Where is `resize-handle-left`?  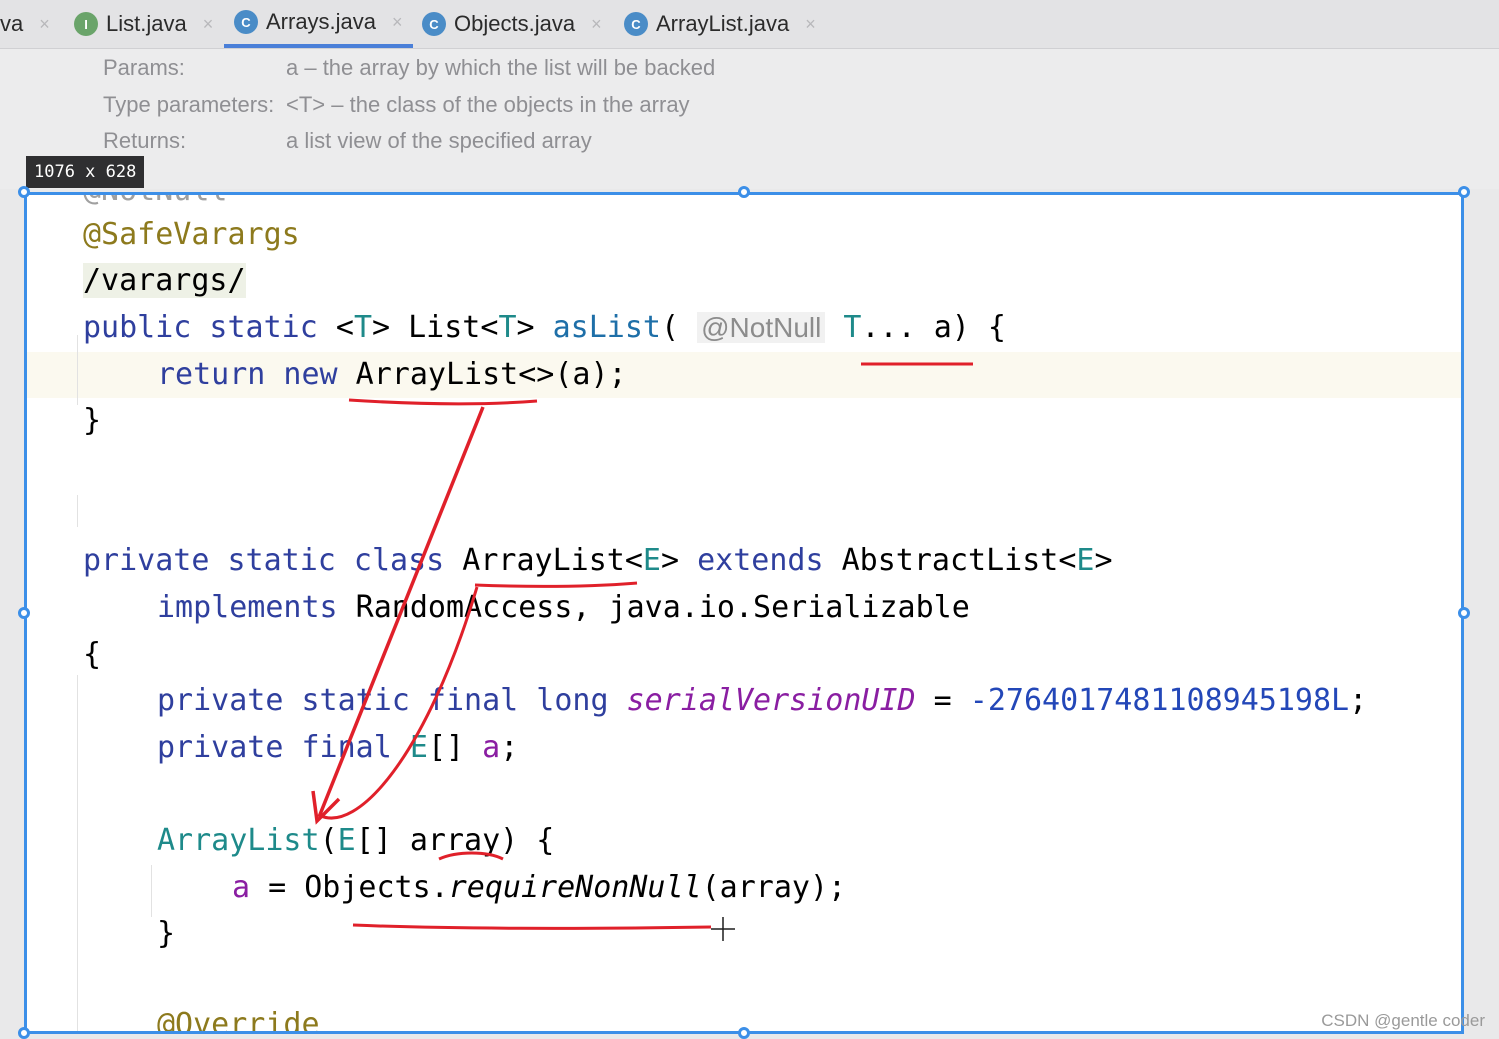
resize-handle-left is located at coordinates (24, 613).